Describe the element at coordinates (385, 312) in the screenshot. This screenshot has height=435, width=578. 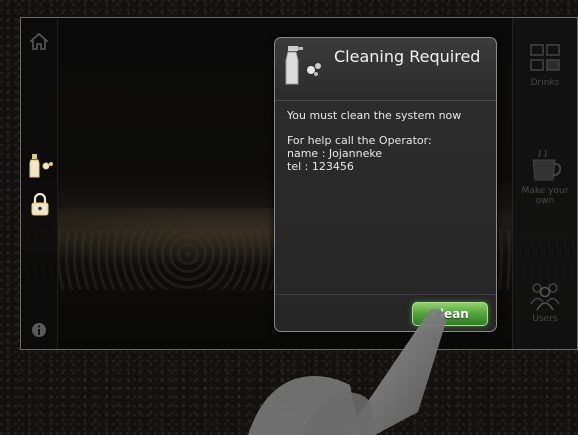
I see `dialog-footer: Clean` at that location.